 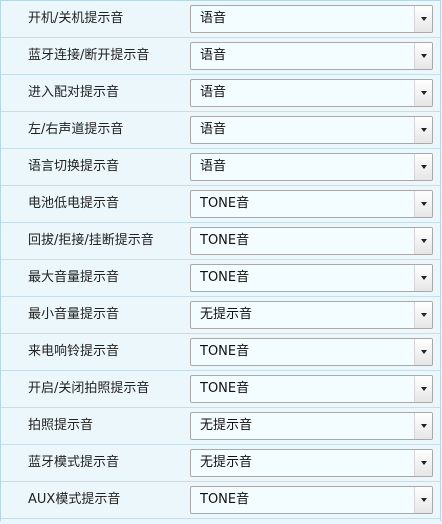 What do you see at coordinates (89, 388) in the screenshot?
I see `row-label: 开启/关闭拍照提示音` at bounding box center [89, 388].